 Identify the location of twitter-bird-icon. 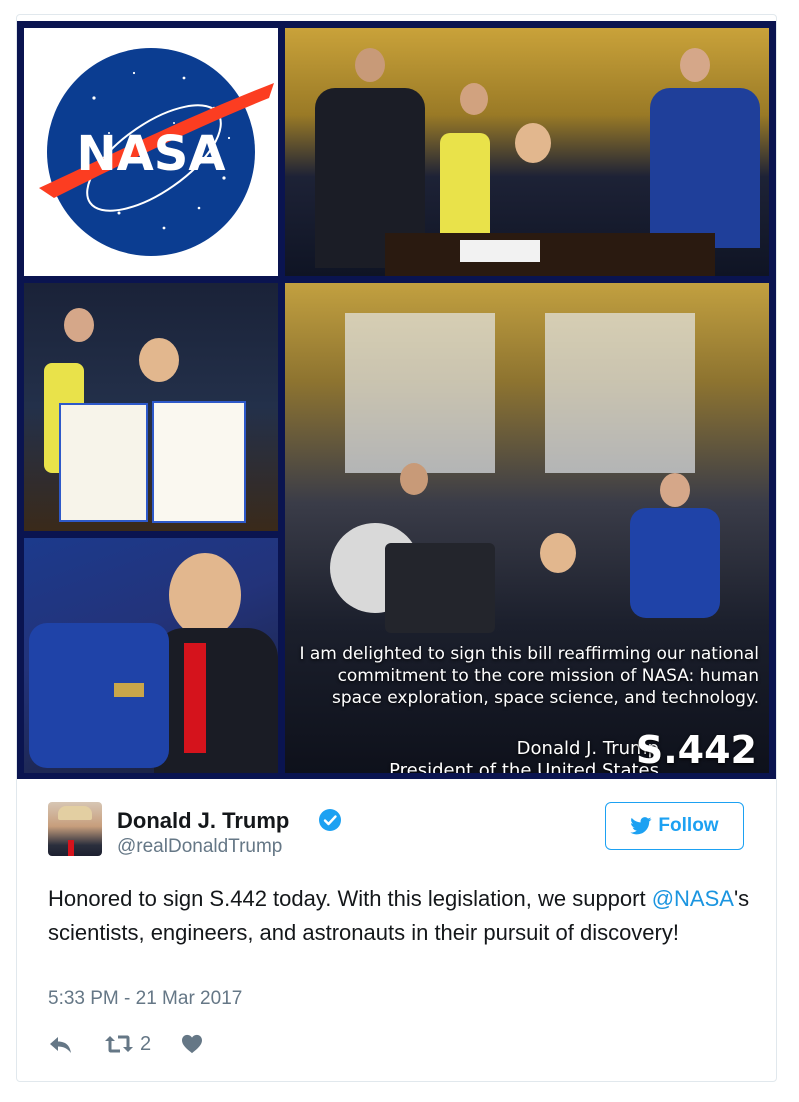
(641, 826).